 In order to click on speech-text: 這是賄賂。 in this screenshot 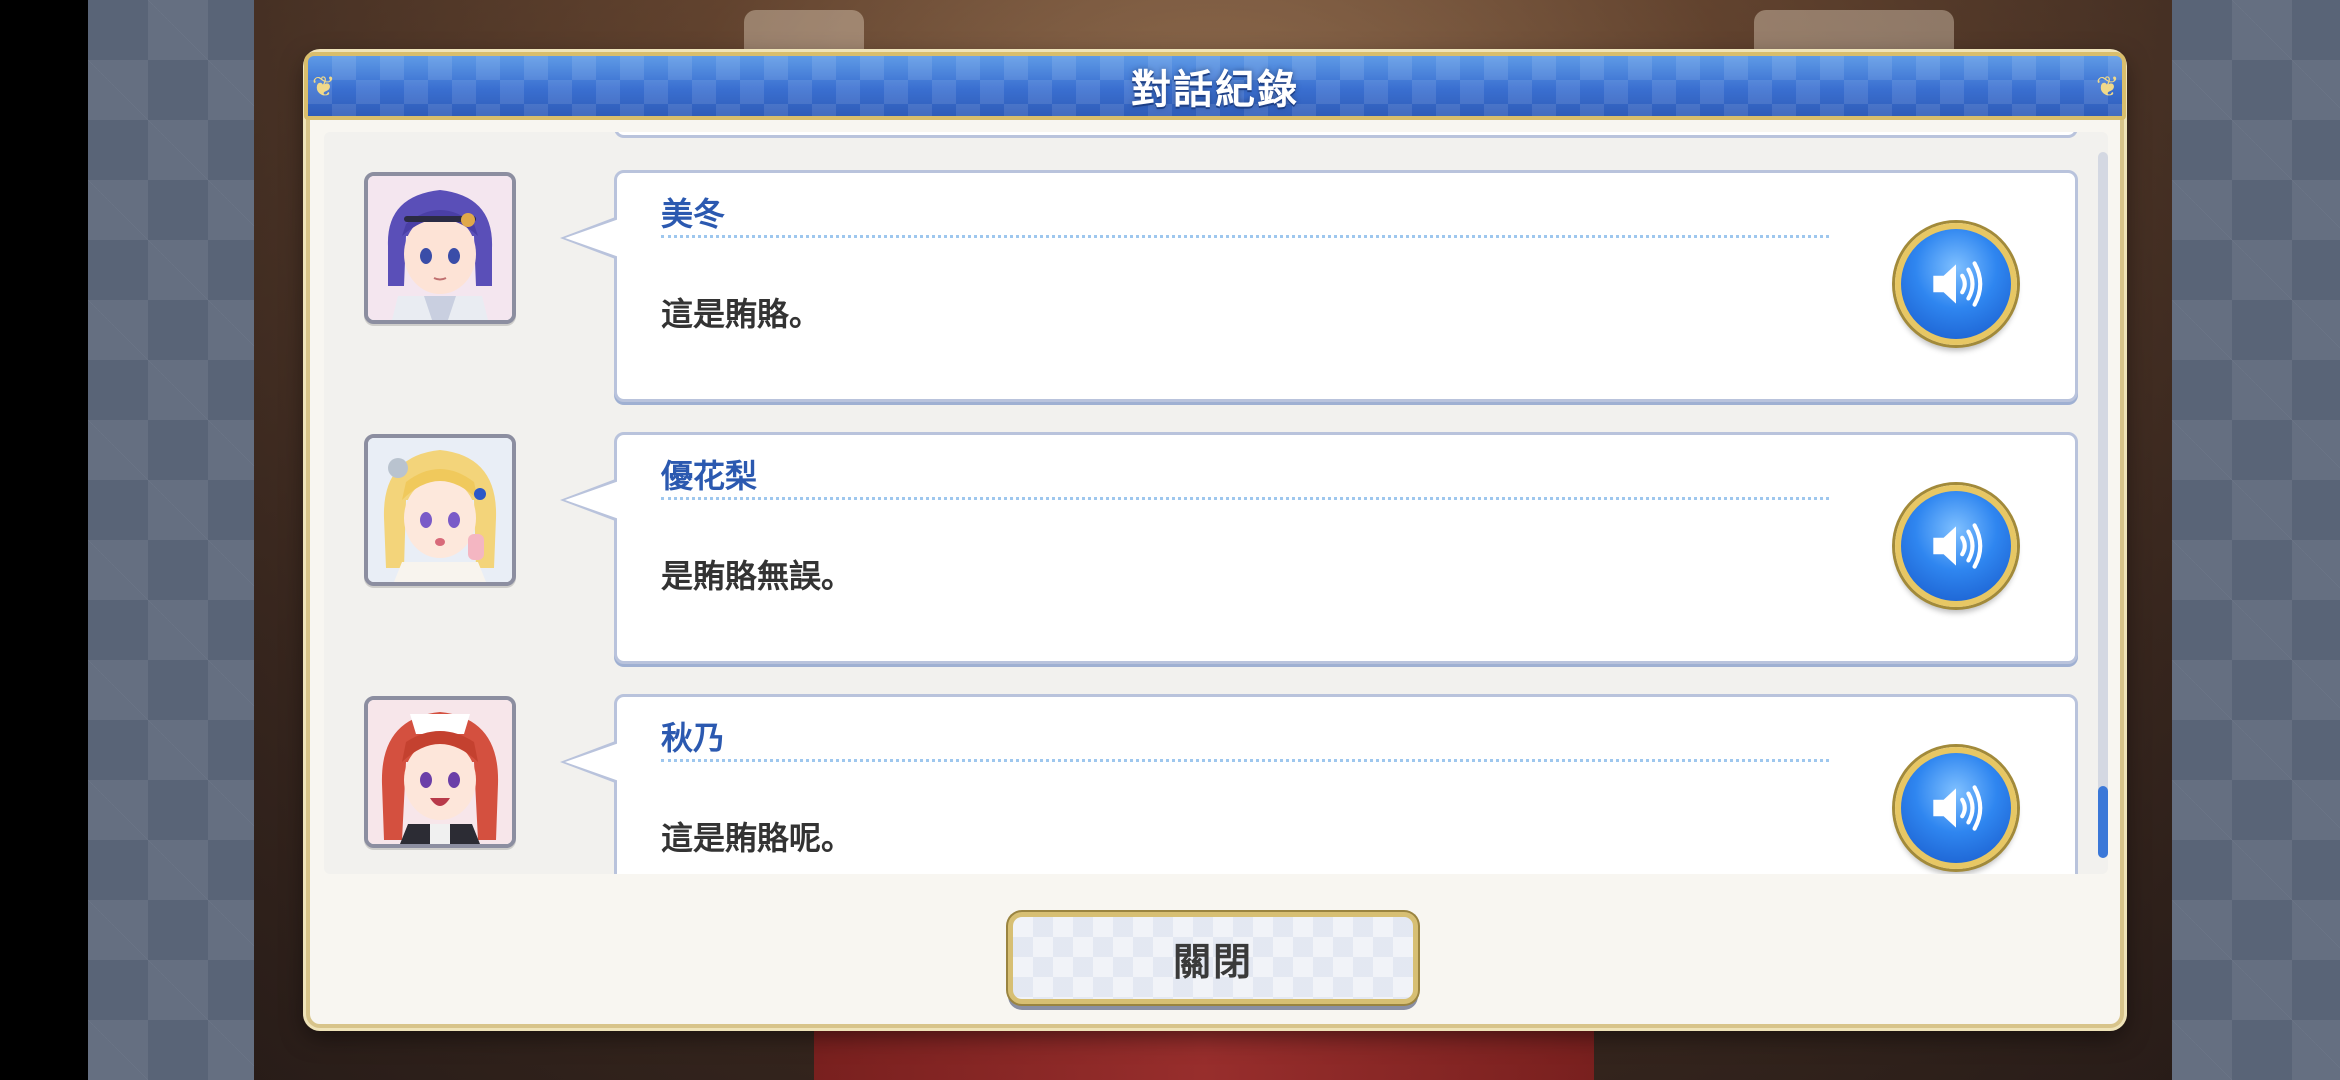, I will do `click(741, 314)`.